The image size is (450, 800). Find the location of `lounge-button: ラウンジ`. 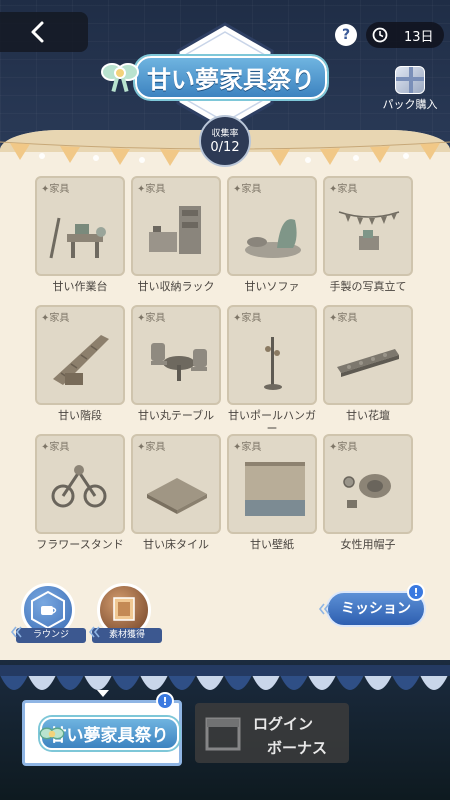

lounge-button: ラウンジ is located at coordinates (51, 613).